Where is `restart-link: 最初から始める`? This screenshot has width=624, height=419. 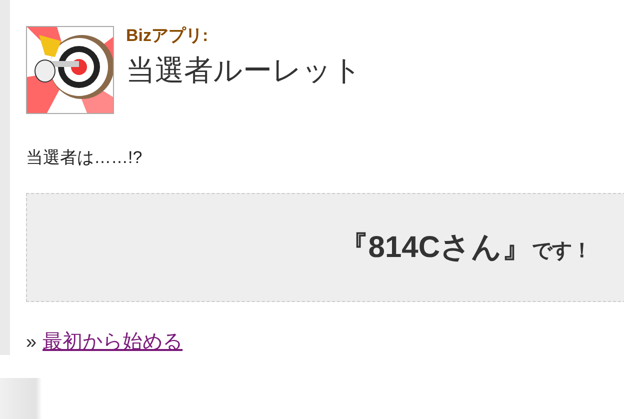
restart-link: 最初から始める is located at coordinates (112, 341).